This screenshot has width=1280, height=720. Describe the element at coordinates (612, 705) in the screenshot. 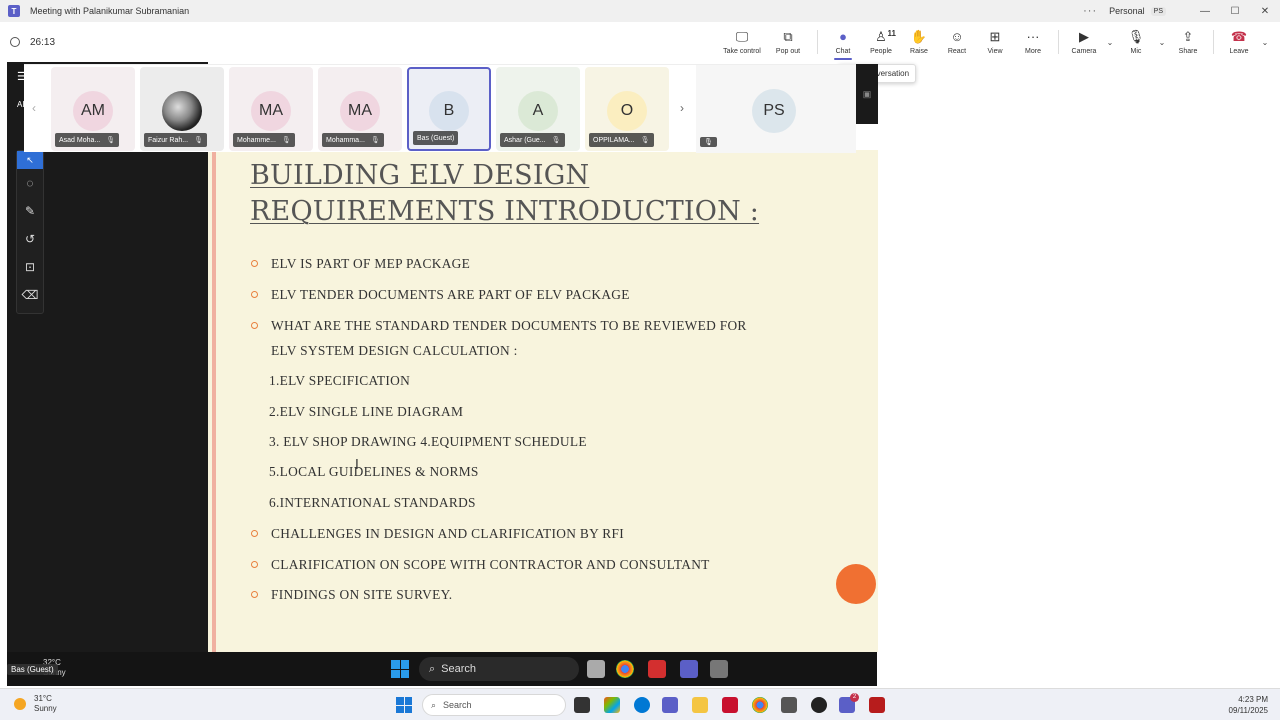

I see `copilot-icon` at that location.